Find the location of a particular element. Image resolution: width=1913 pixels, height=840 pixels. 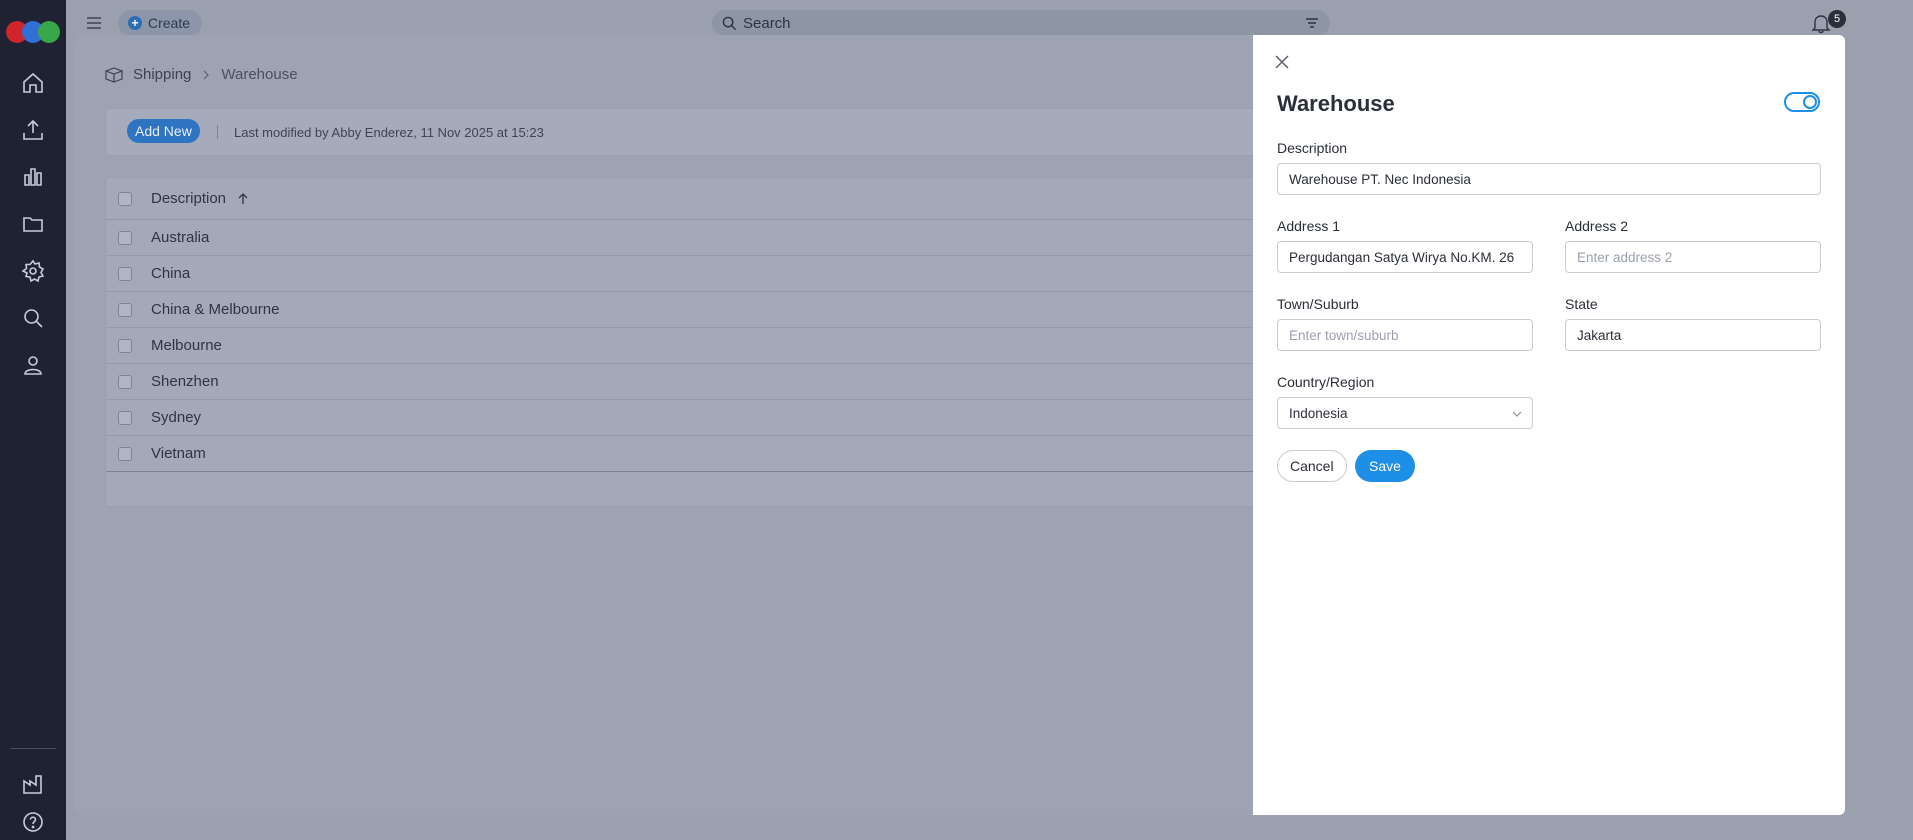

description-label: Description is located at coordinates (1312, 148).